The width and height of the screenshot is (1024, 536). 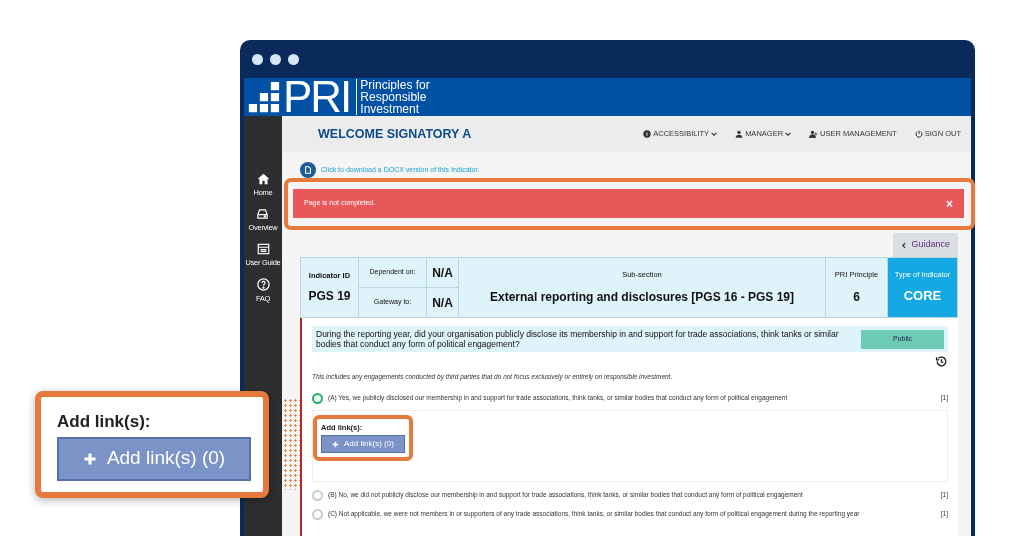 I want to click on help-icon, so click(x=263, y=284).